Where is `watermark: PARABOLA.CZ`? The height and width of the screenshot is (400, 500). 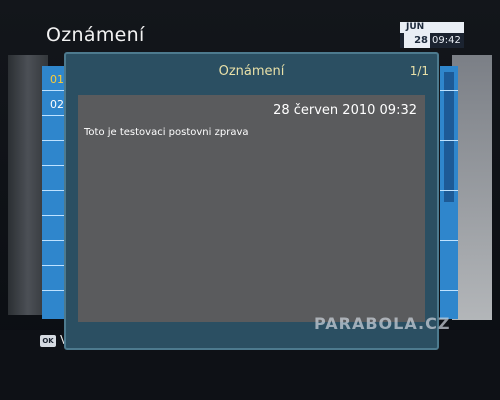 watermark: PARABOLA.CZ is located at coordinates (382, 323).